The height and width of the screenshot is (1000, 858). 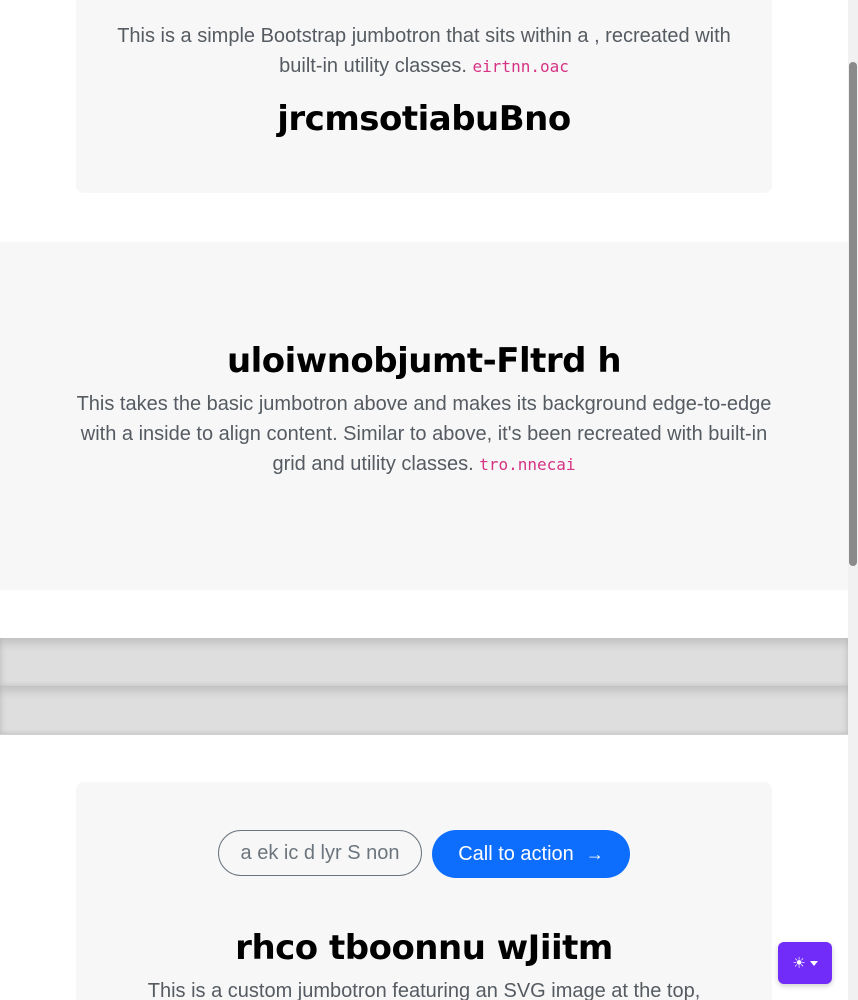 I want to click on vertical-scrollbar, so click(x=853, y=500).